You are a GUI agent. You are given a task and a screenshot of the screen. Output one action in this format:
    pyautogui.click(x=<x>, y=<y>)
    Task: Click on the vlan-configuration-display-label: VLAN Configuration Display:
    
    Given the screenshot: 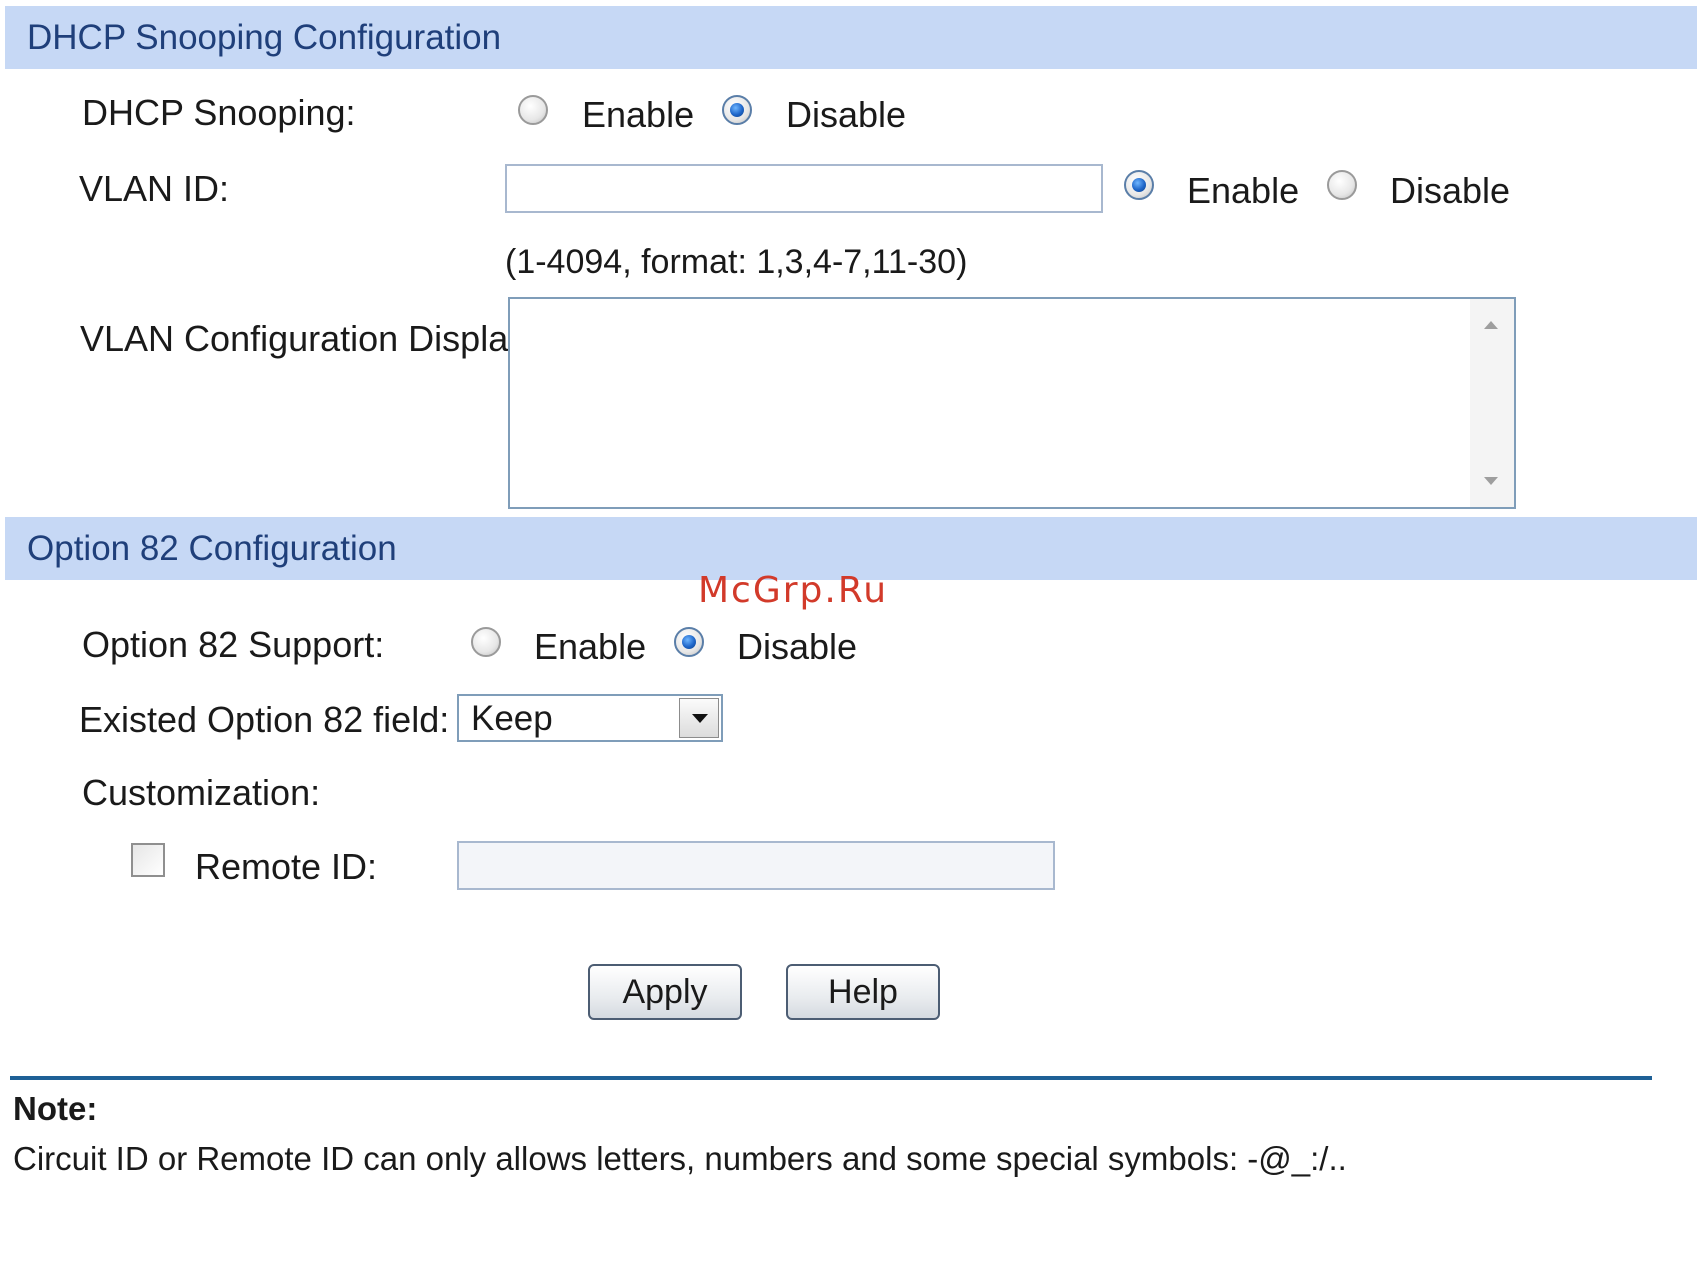 What is the action you would take?
    pyautogui.click(x=308, y=338)
    